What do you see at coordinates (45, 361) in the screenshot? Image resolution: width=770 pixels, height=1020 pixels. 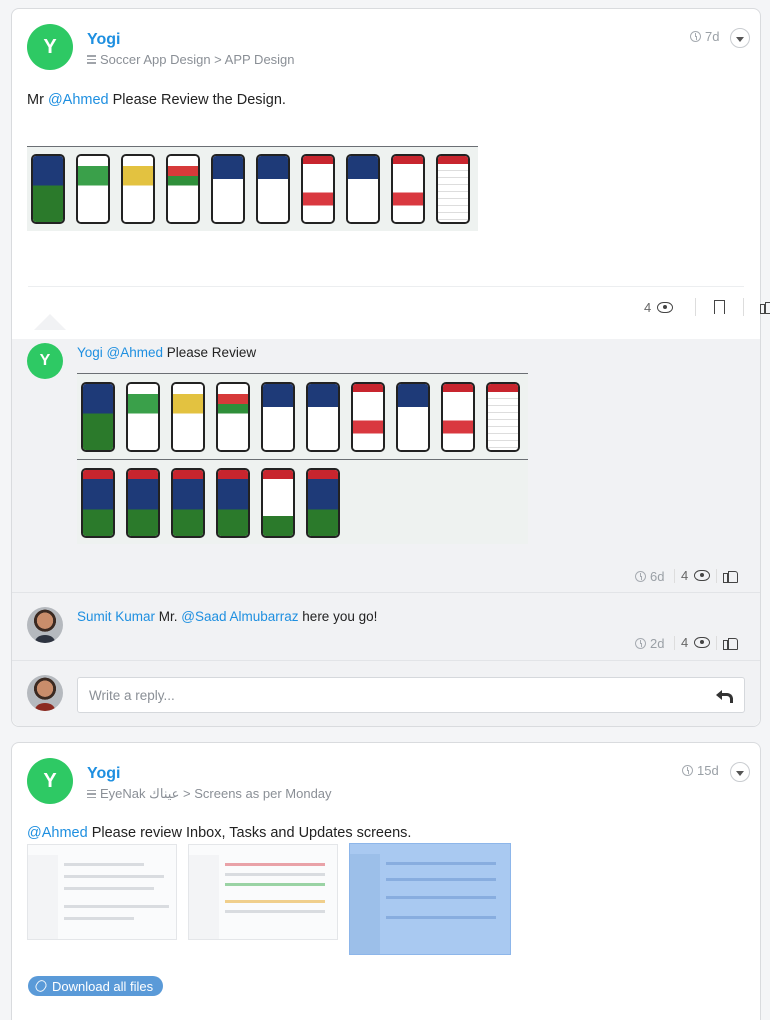 I see `comment-avatar: Y` at bounding box center [45, 361].